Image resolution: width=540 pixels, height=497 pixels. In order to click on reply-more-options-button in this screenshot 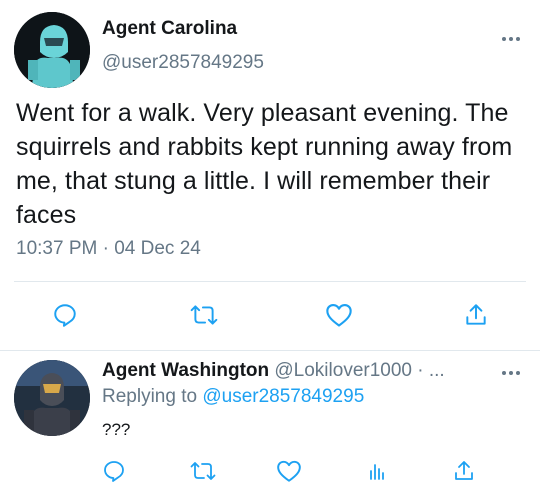, I will do `click(511, 373)`.